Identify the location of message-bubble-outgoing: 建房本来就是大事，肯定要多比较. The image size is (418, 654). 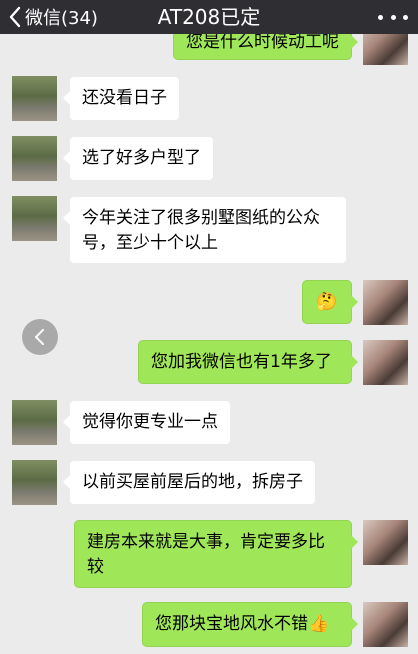
(216, 554).